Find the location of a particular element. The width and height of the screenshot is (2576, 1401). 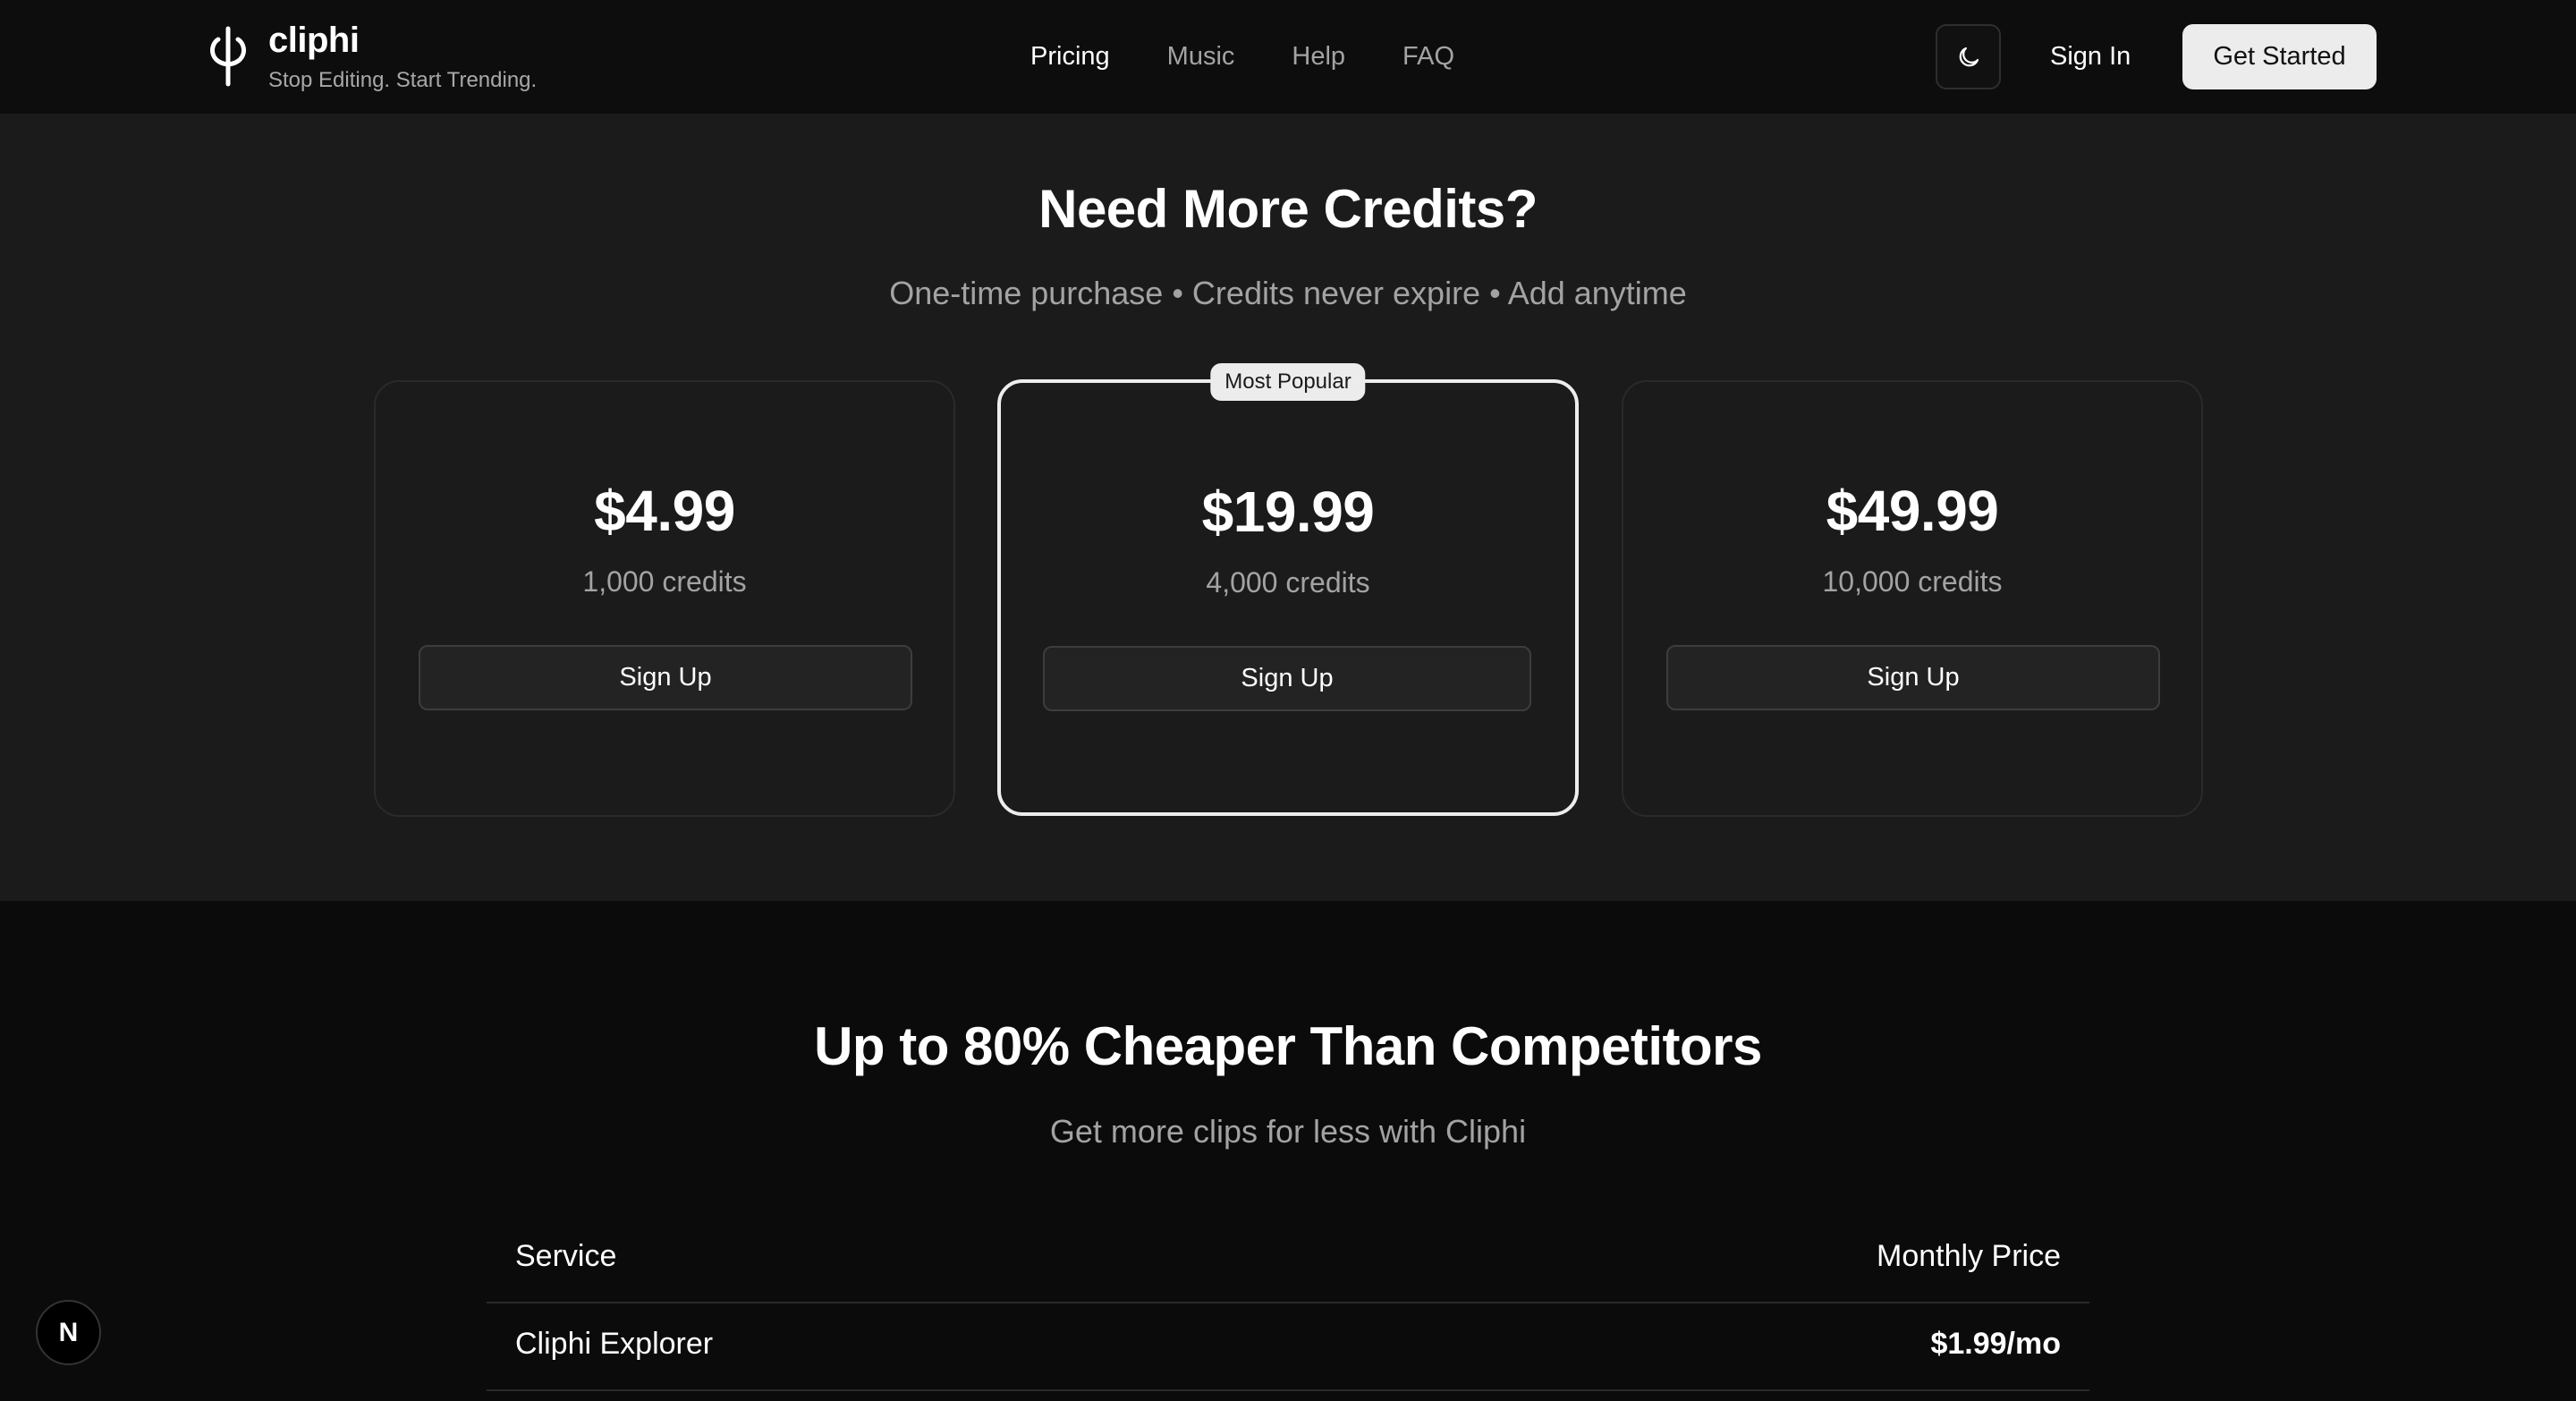

sign-in-link: Sign In is located at coordinates (2090, 56).